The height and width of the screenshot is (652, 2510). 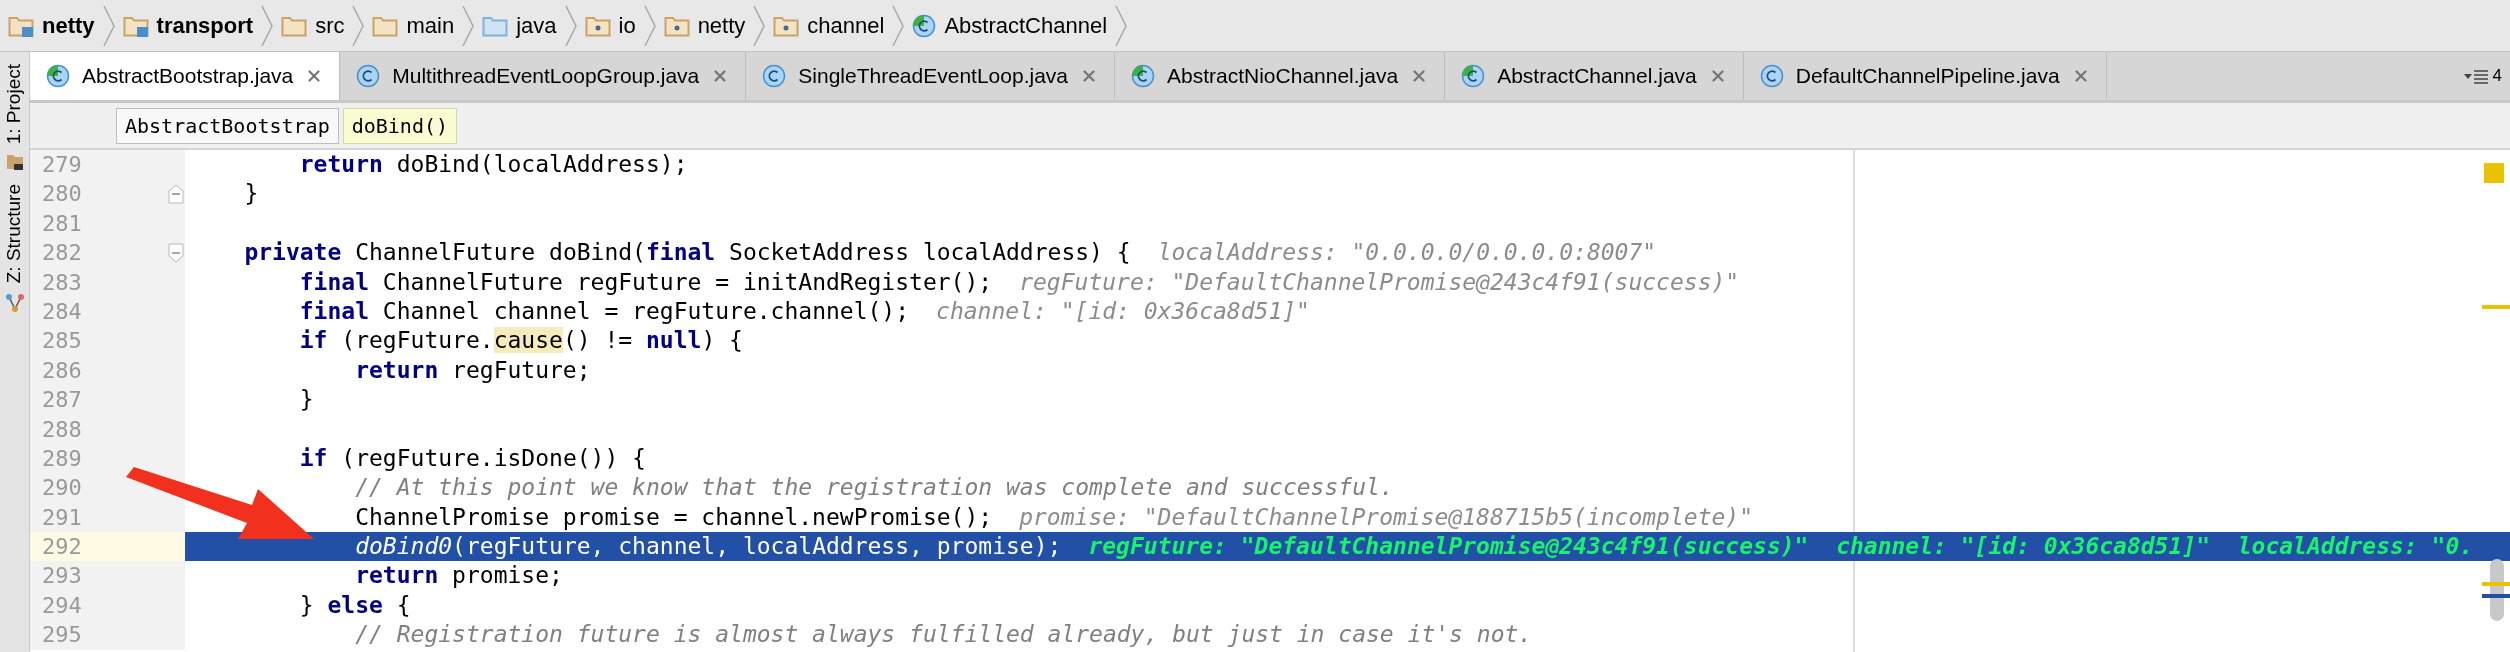 What do you see at coordinates (61, 311) in the screenshot?
I see `line-number: 284` at bounding box center [61, 311].